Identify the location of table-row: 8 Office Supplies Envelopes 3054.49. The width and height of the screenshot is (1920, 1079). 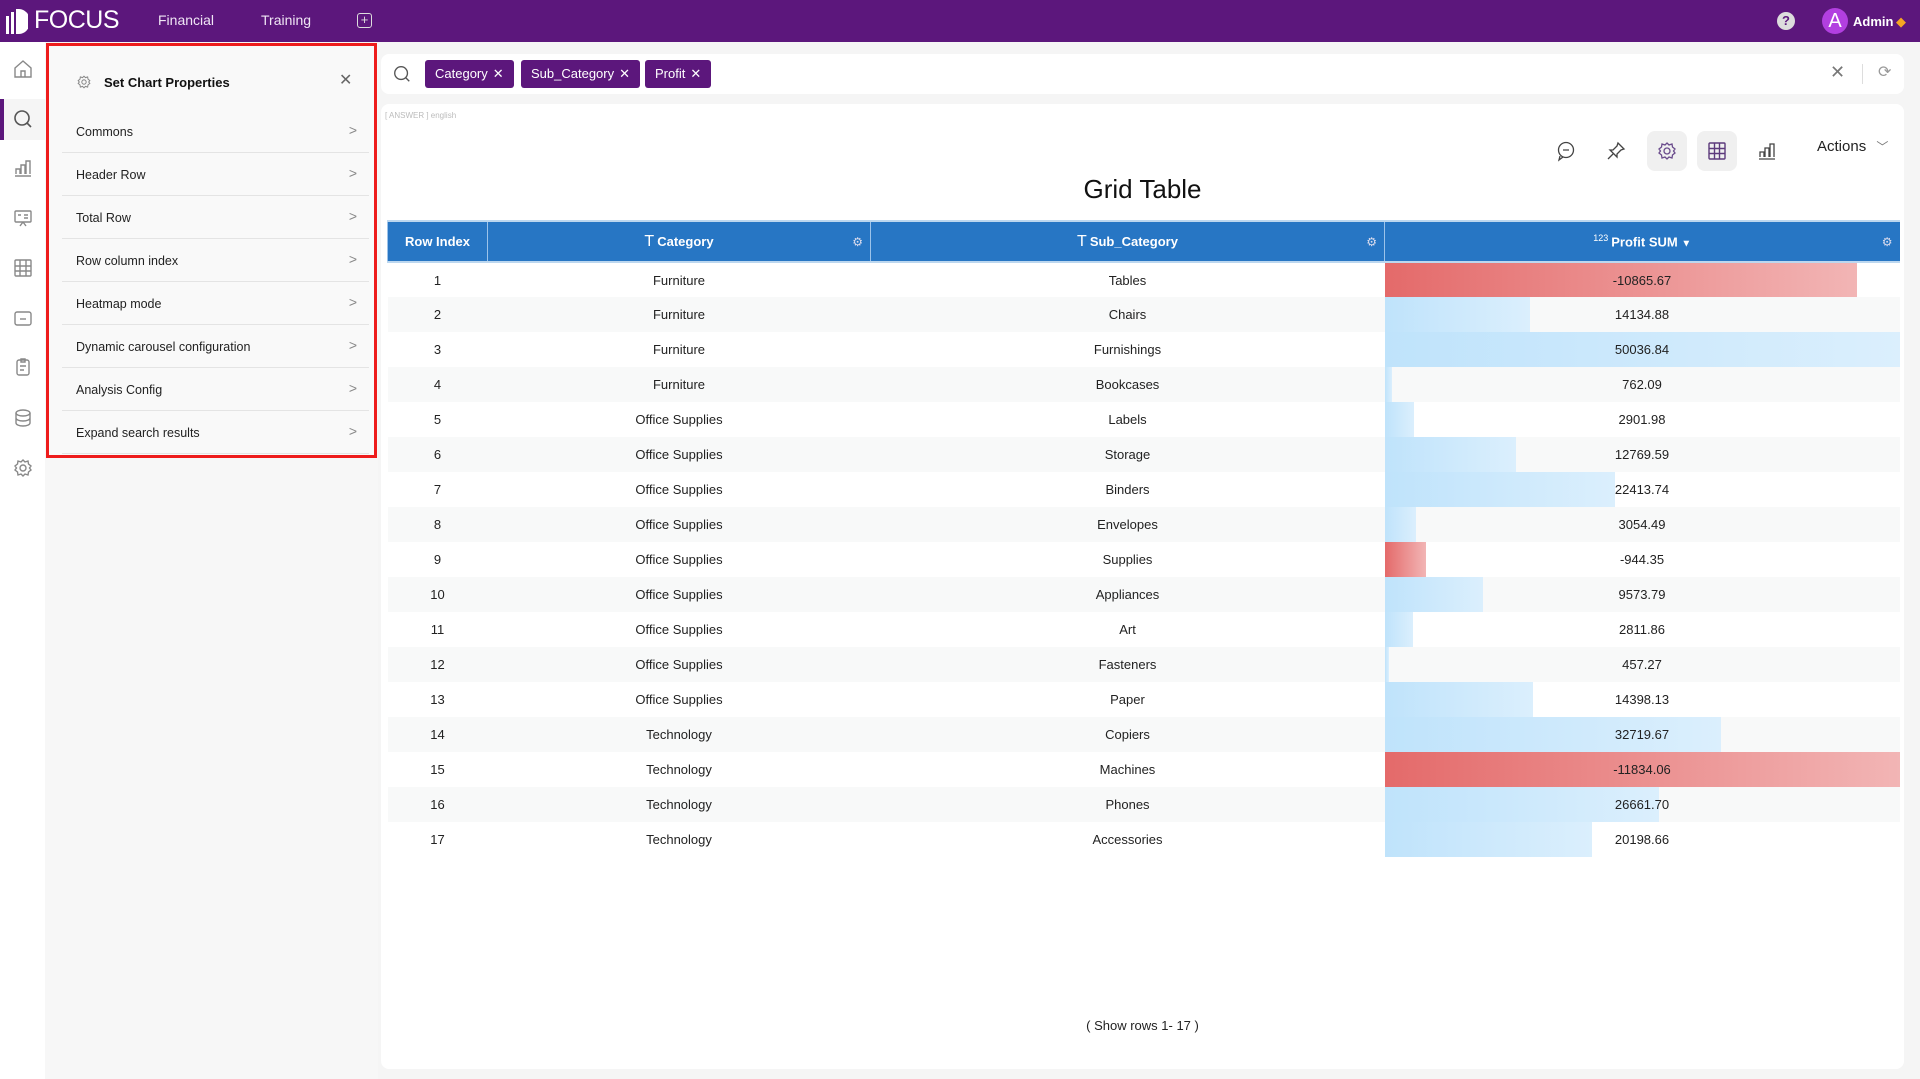
(1143, 524).